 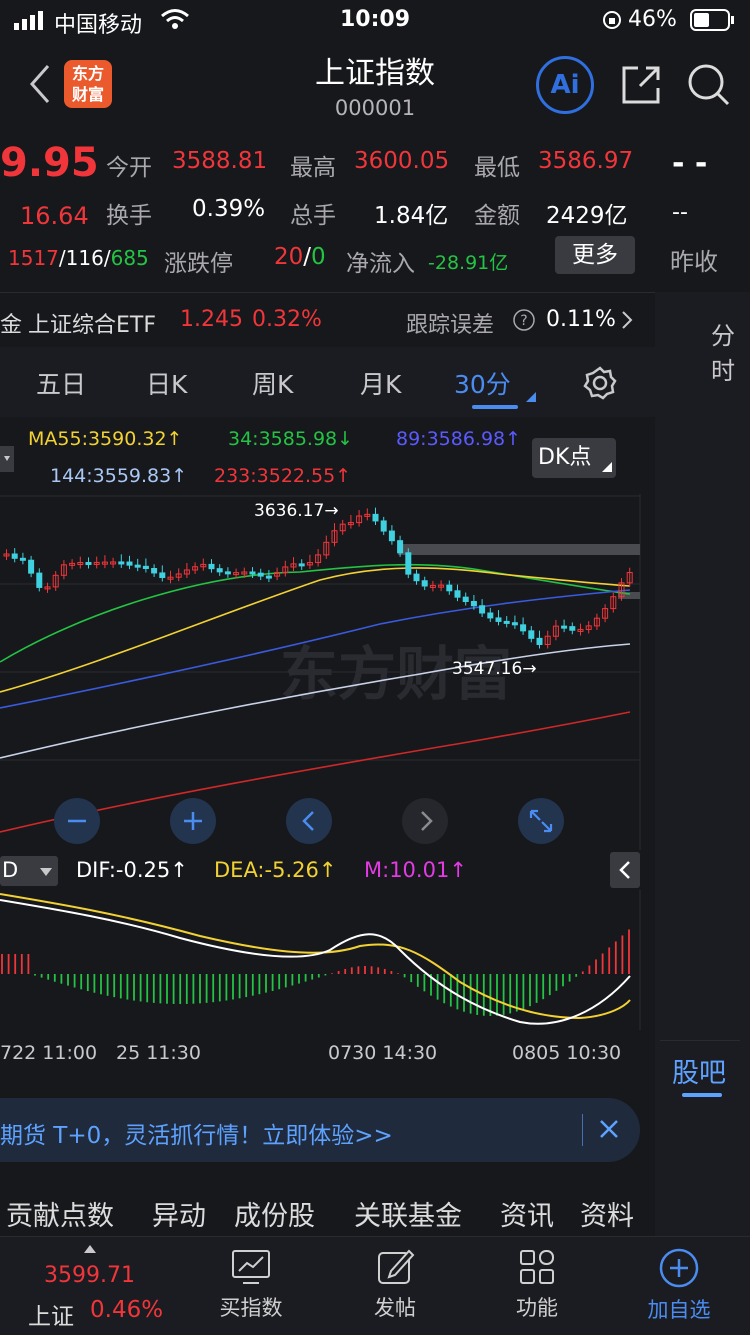 I want to click on caret-up-icon, so click(x=90, y=1249).